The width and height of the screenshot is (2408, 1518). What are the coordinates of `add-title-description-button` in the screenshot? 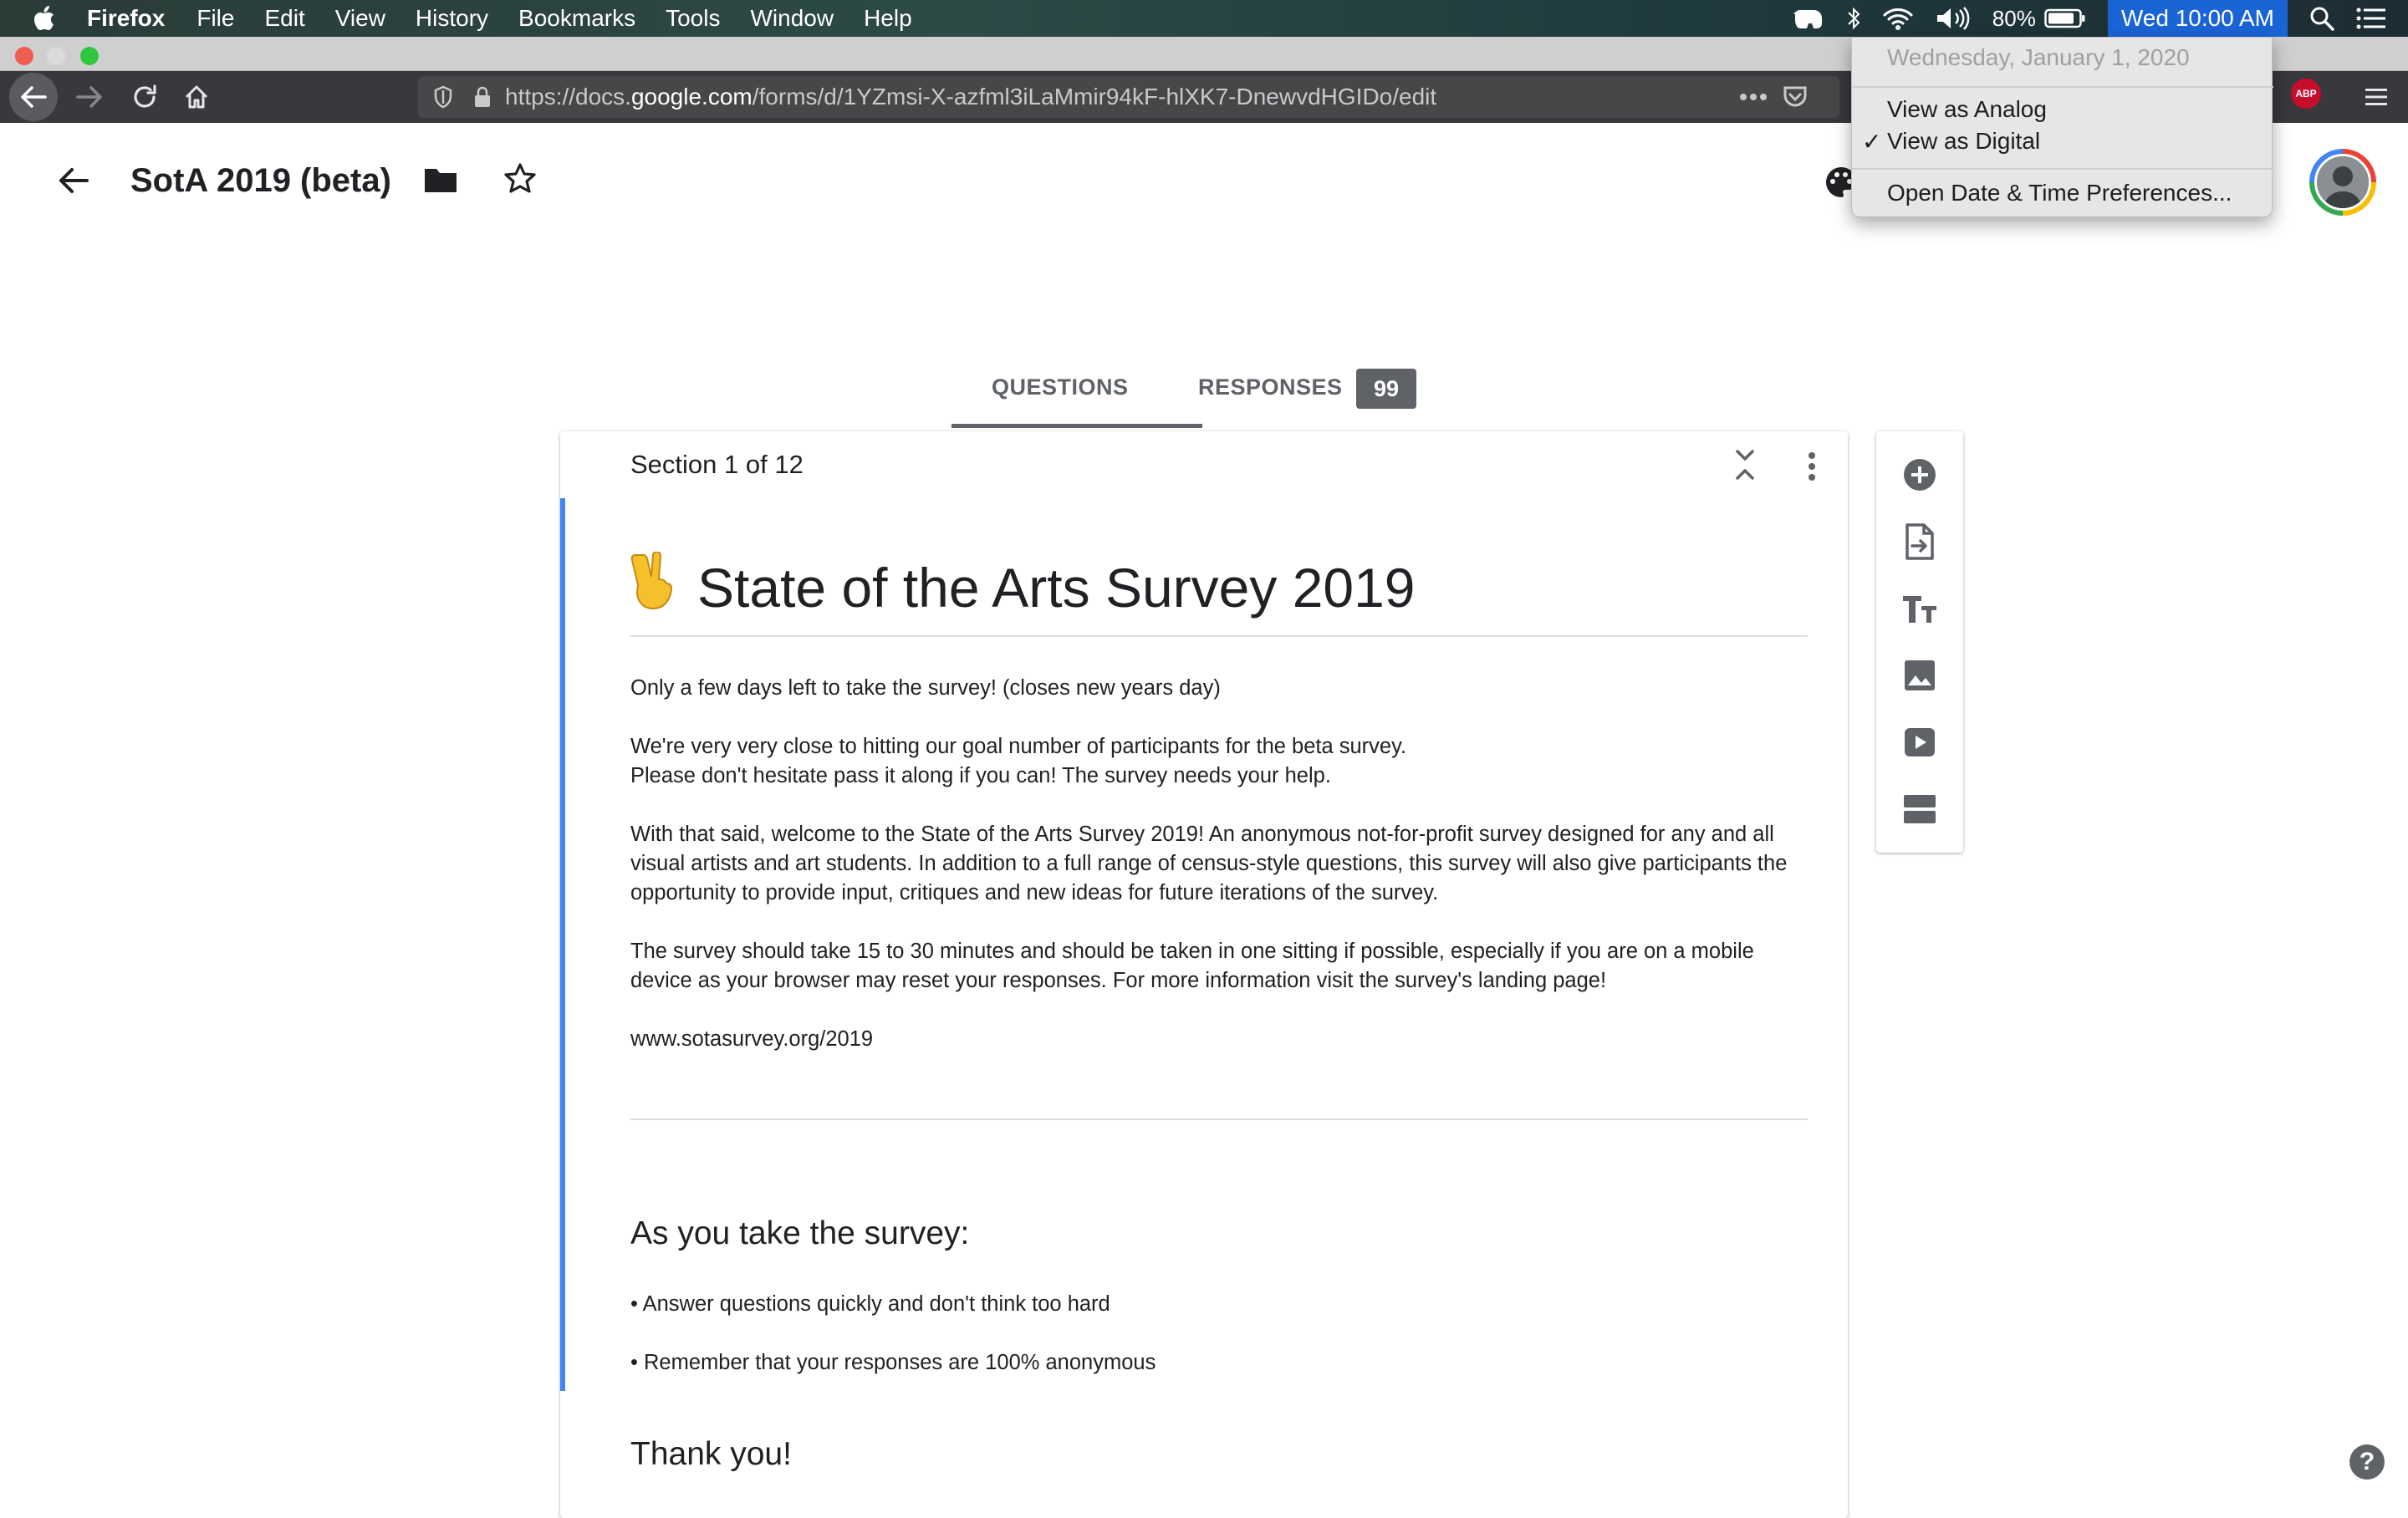 It's located at (1919, 608).